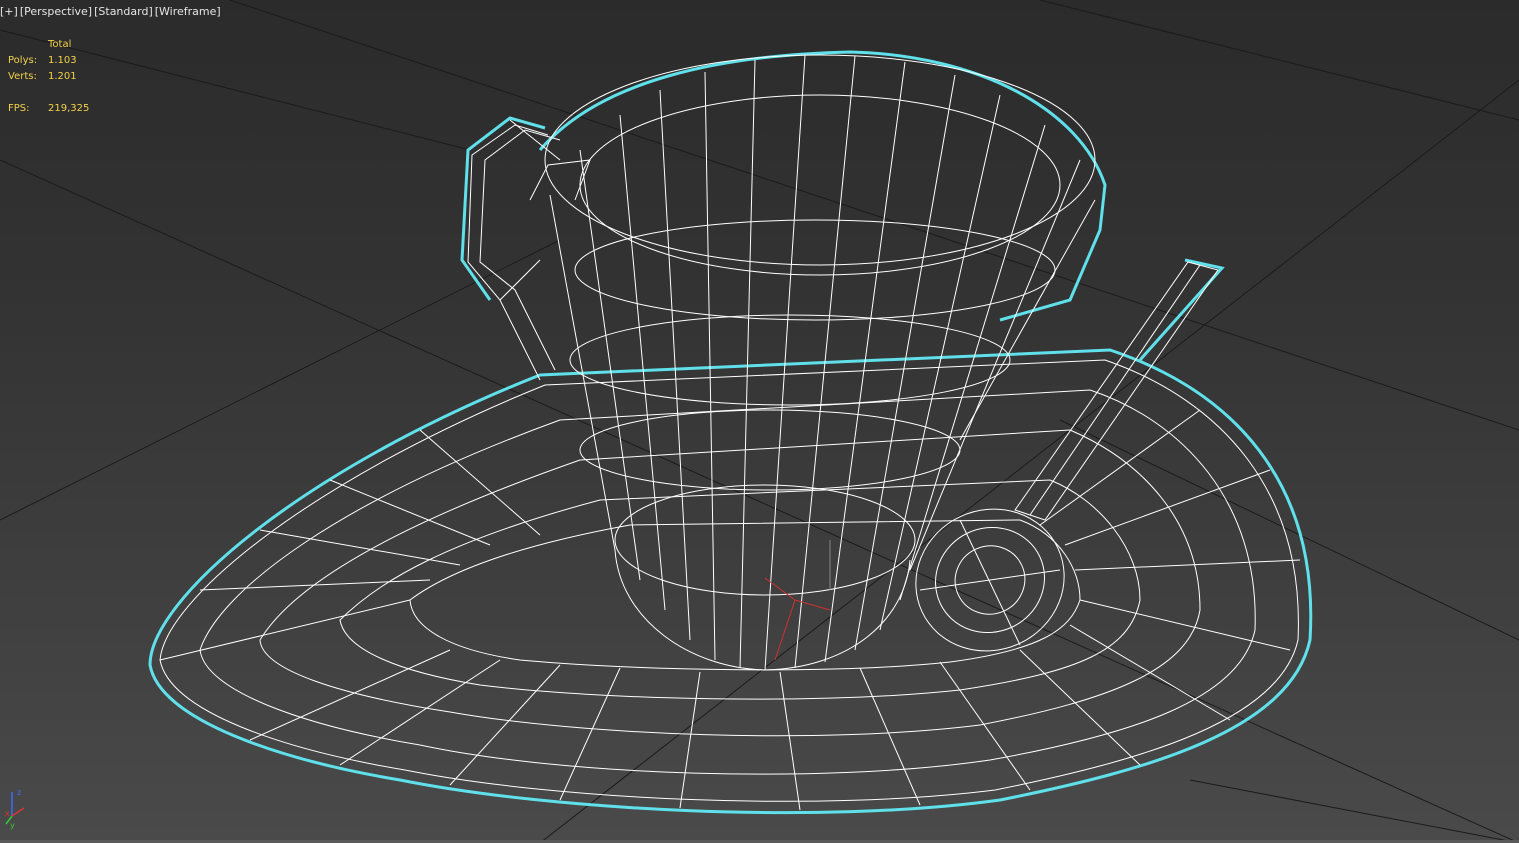  What do you see at coordinates (822, 186) in the screenshot?
I see `cup-selection-outline` at bounding box center [822, 186].